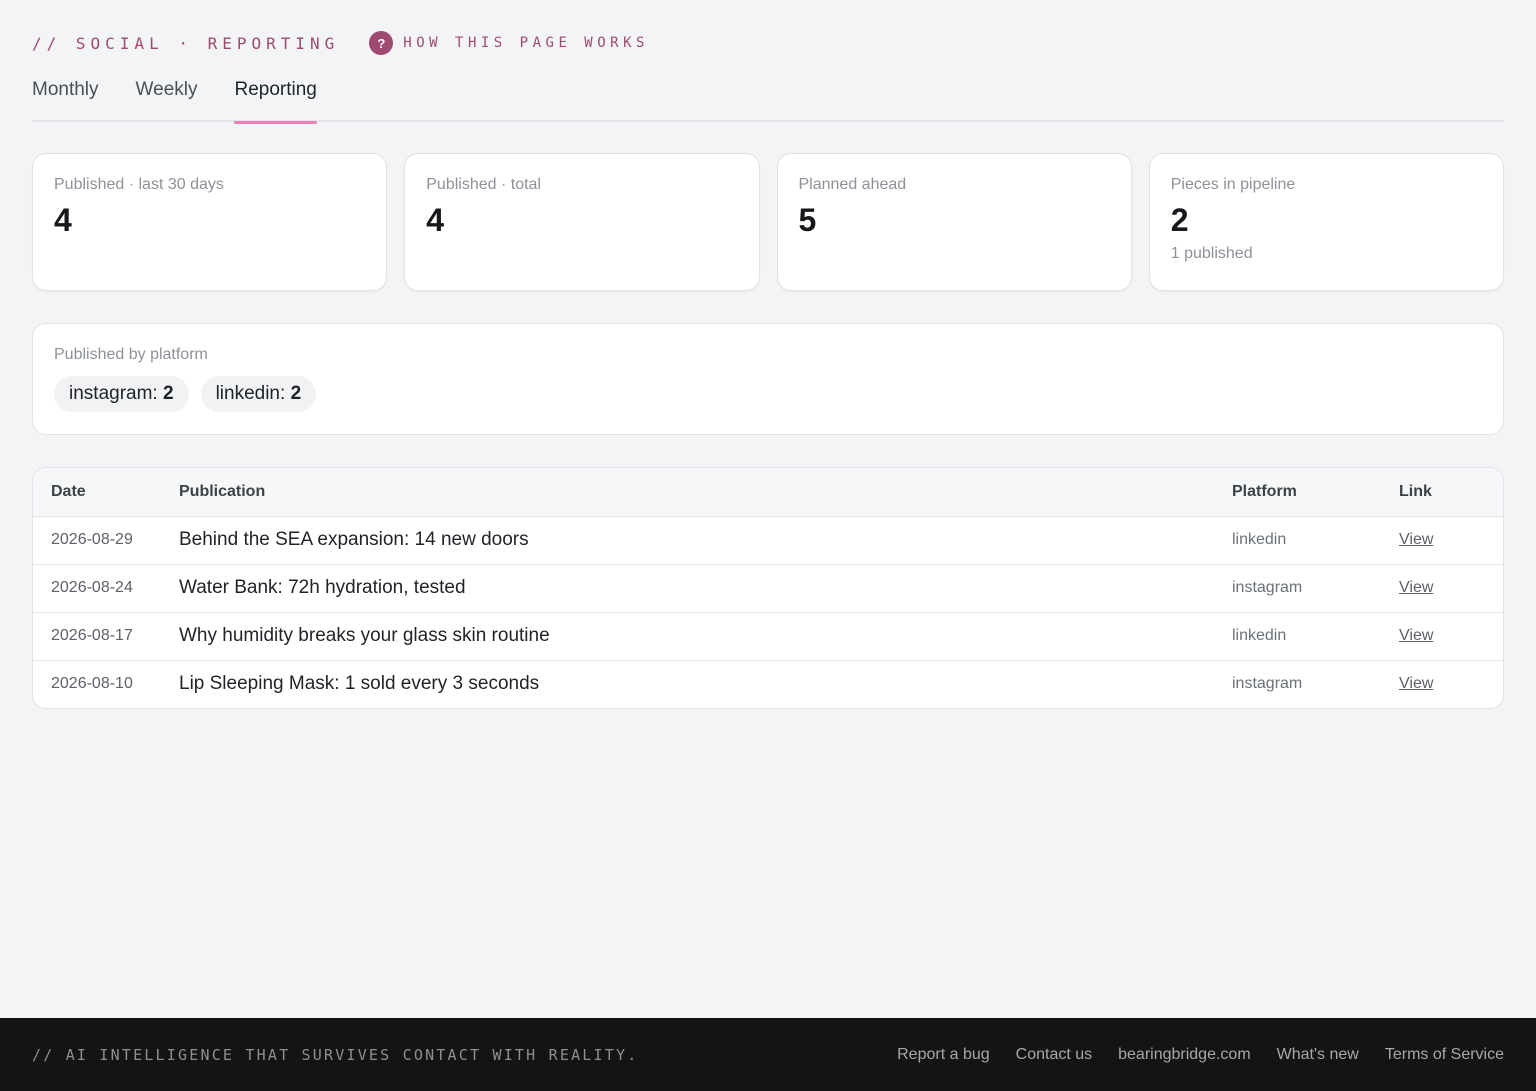 This screenshot has height=1091, width=1536. I want to click on platform-chip-linkedin: linkedin: 2, so click(258, 394).